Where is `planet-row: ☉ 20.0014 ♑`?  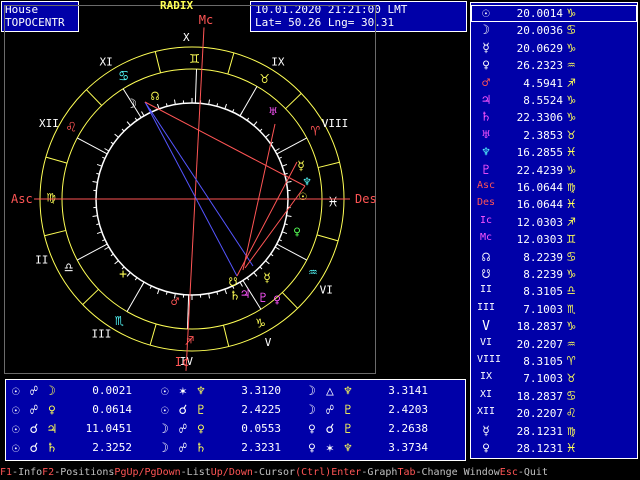
planet-row: ☉ 20.0014 ♑ is located at coordinates (554, 13).